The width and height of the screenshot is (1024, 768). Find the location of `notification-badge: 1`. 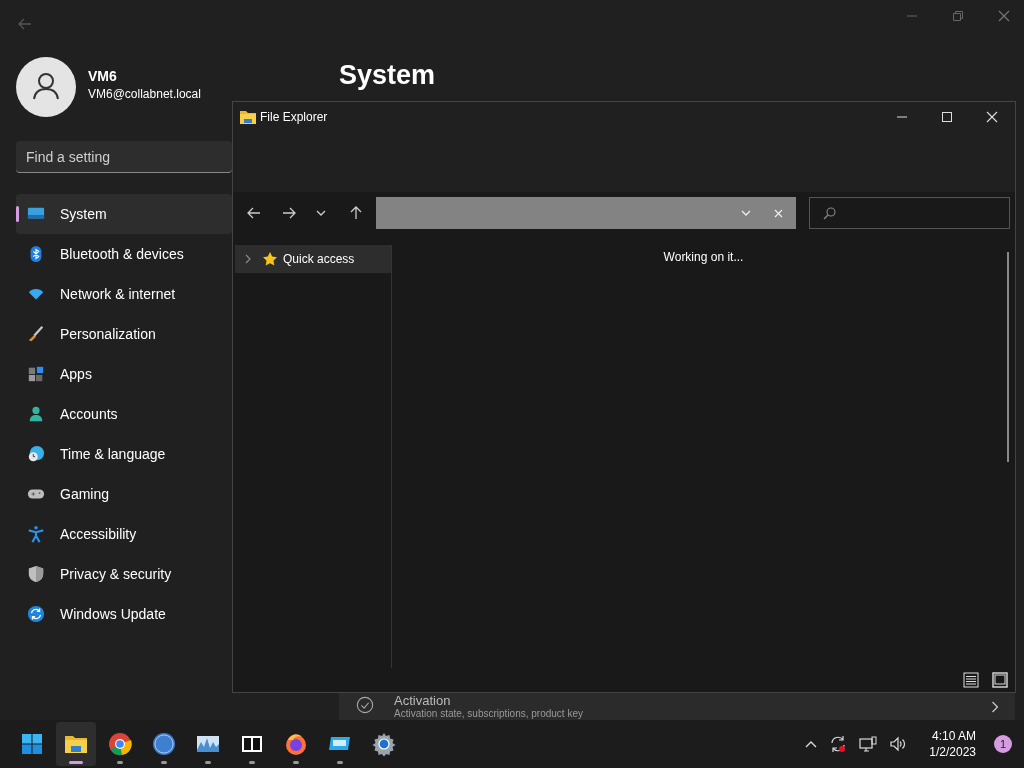

notification-badge: 1 is located at coordinates (1003, 744).